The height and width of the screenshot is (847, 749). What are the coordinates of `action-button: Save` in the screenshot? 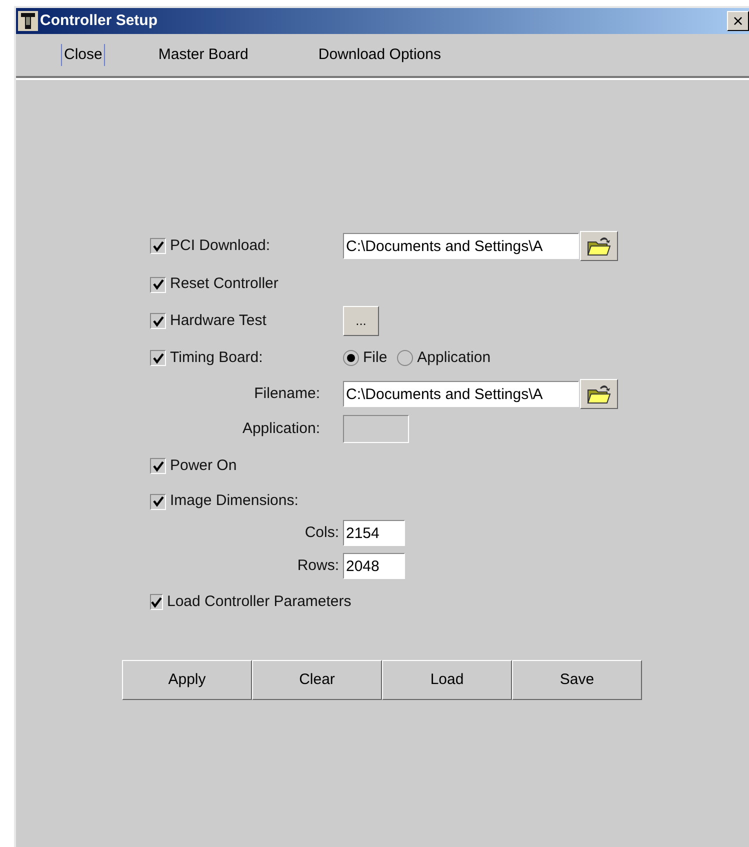 It's located at (577, 680).